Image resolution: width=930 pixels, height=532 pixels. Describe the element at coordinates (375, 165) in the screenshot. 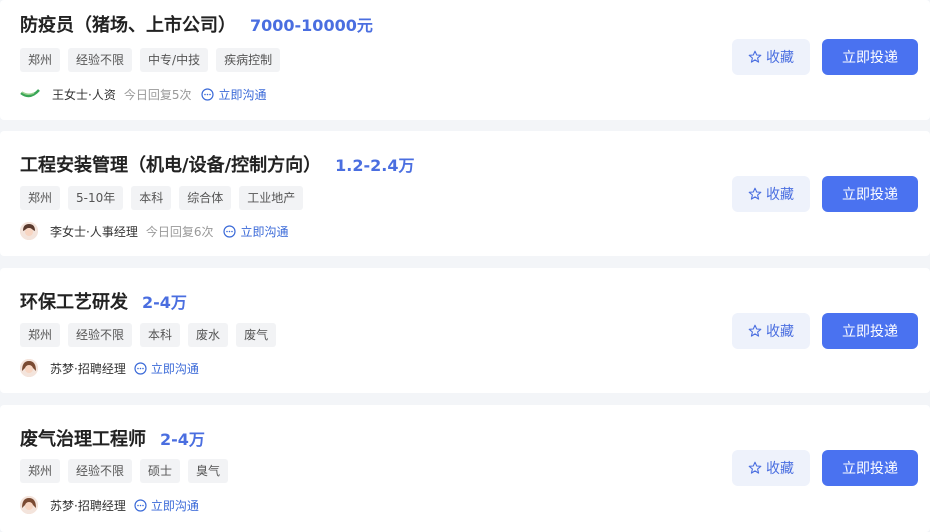

I see `job-salary: 1.2-2.4万` at that location.